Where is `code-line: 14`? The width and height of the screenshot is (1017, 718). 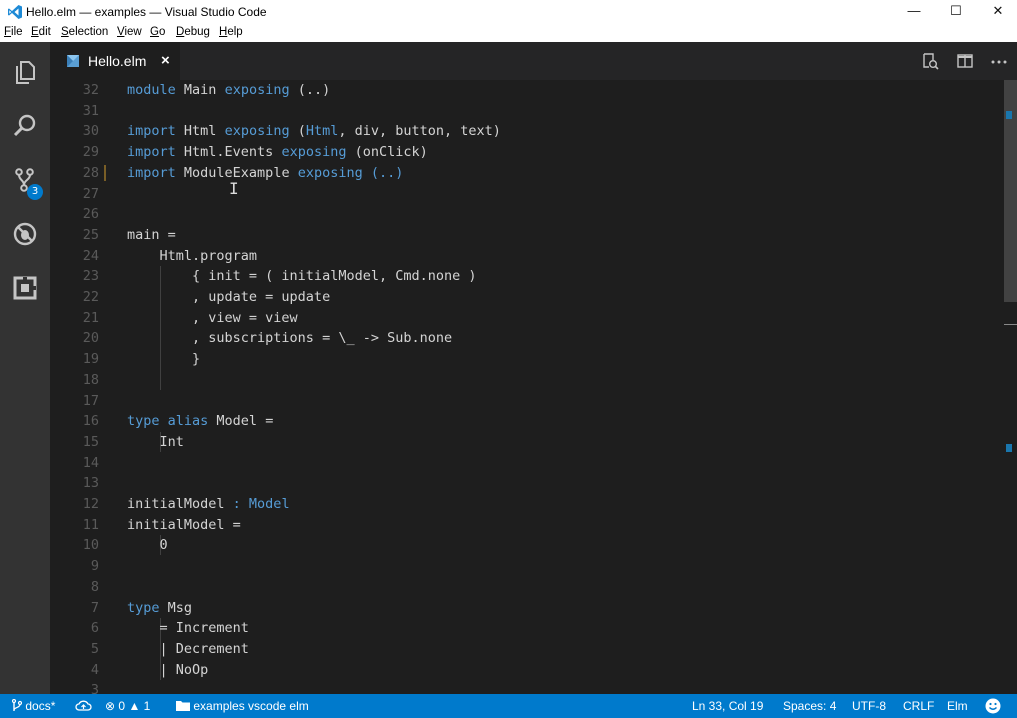
code-line: 14 is located at coordinates (525, 463).